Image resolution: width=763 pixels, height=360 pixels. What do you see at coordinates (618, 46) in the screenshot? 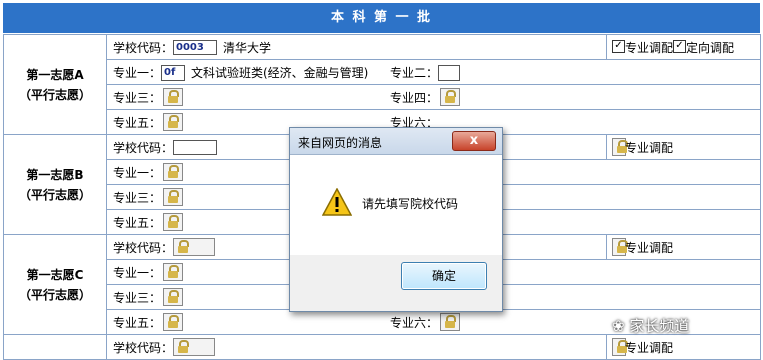
I see `major-adjust-checkbox: ✓` at bounding box center [618, 46].